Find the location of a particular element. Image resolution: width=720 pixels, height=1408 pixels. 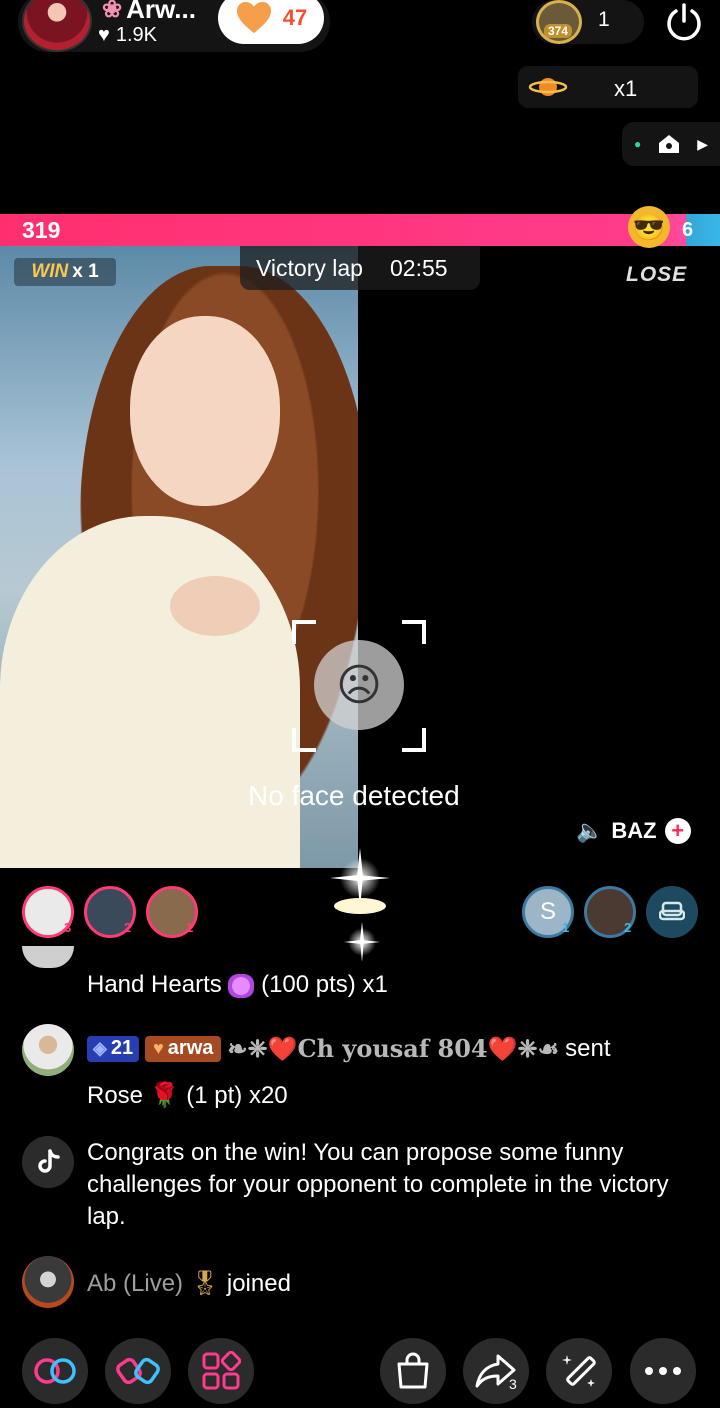

video-figure-face is located at coordinates (205, 411).